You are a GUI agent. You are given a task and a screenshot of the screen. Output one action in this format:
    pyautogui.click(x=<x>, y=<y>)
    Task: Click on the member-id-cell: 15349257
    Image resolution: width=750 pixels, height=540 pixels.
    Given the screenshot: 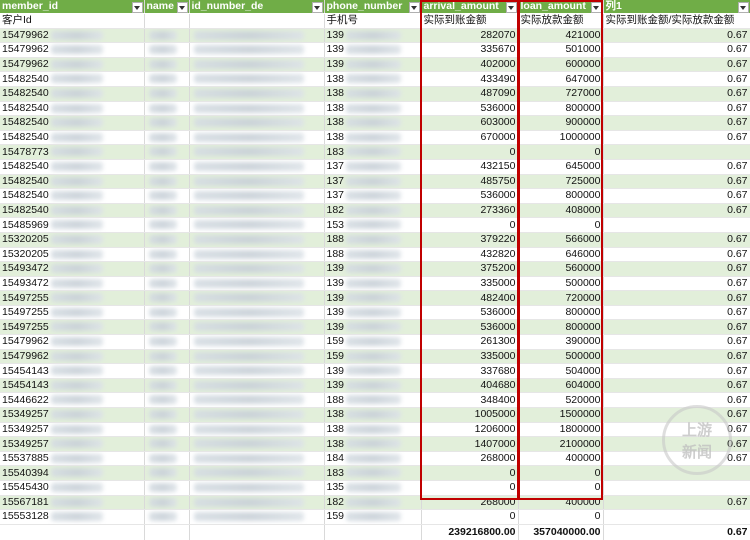 What is the action you would take?
    pyautogui.click(x=72, y=430)
    